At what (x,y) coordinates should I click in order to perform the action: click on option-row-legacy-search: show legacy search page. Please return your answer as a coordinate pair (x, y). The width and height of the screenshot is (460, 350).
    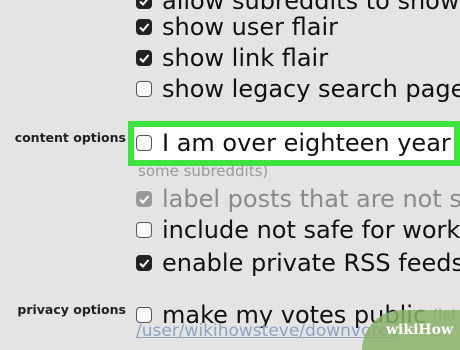
    Looking at the image, I should click on (298, 89).